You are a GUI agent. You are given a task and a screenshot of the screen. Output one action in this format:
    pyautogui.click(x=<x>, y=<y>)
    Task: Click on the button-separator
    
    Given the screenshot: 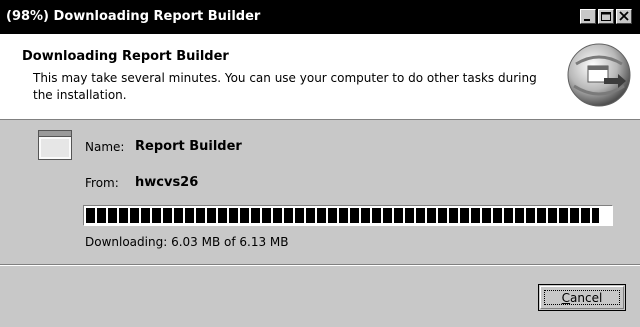 What is the action you would take?
    pyautogui.click(x=320, y=265)
    